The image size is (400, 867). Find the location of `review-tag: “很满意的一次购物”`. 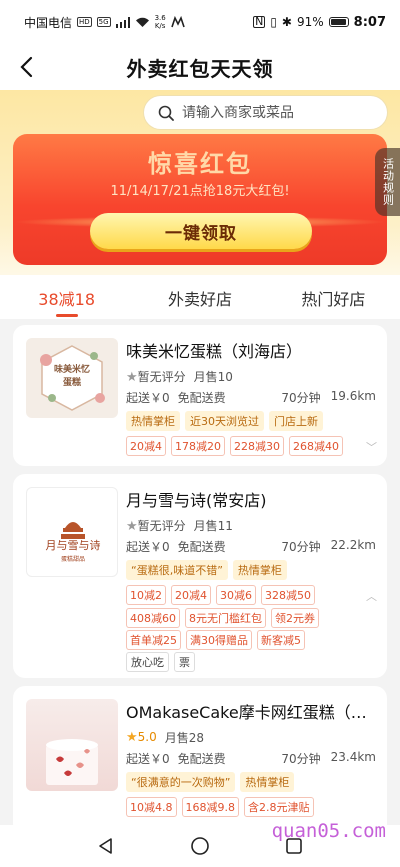

review-tag: “很满意的一次购物” is located at coordinates (181, 782).